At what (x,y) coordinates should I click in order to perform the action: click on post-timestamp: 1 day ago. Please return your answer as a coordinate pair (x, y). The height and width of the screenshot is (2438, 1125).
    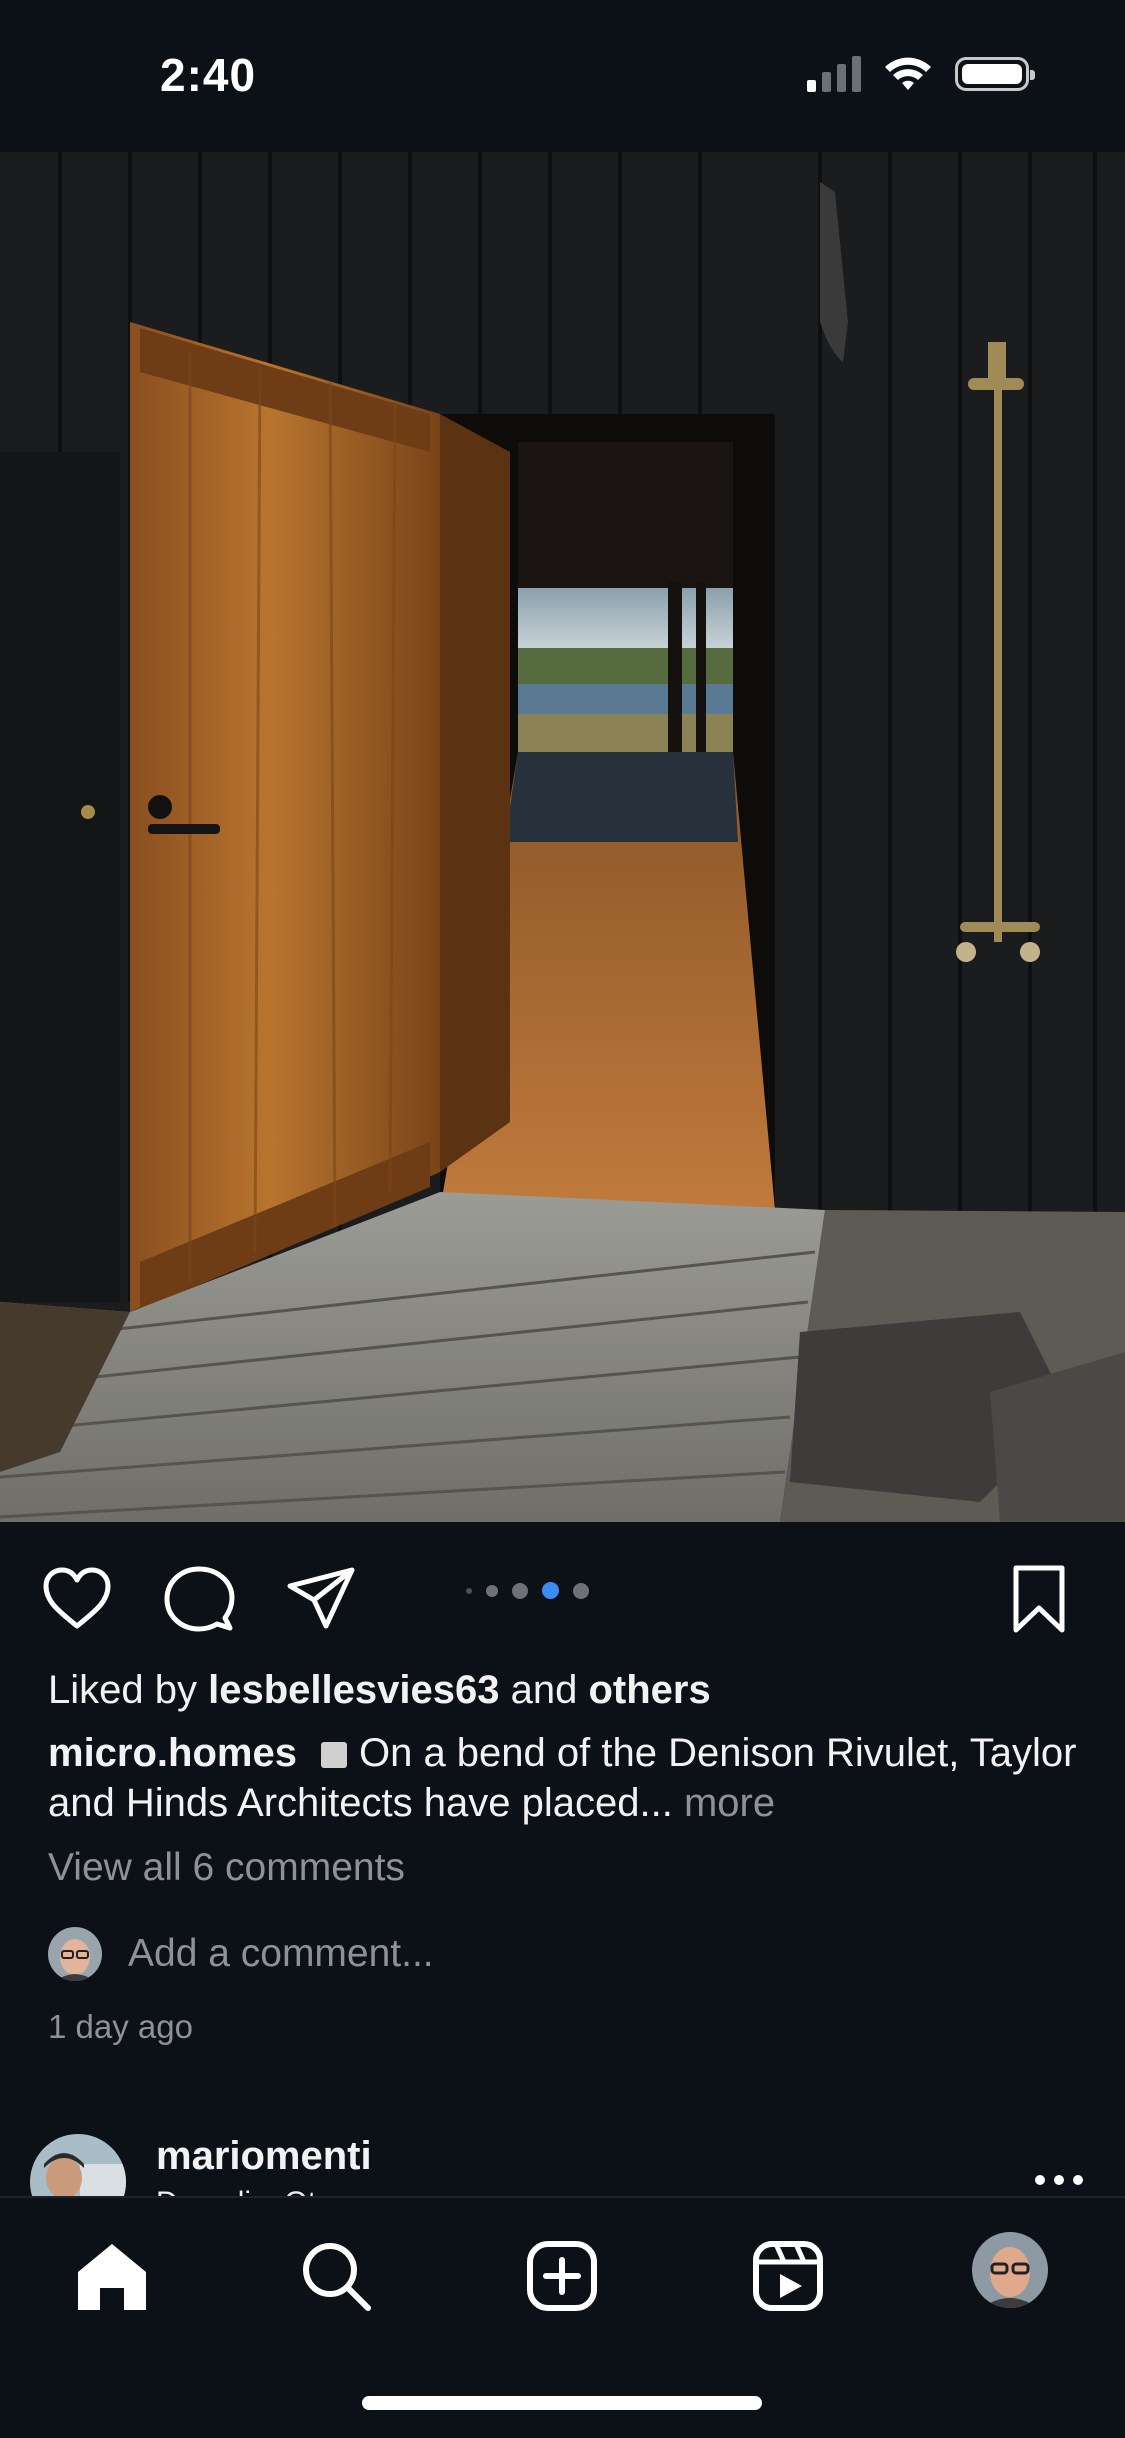
    Looking at the image, I should click on (120, 2026).